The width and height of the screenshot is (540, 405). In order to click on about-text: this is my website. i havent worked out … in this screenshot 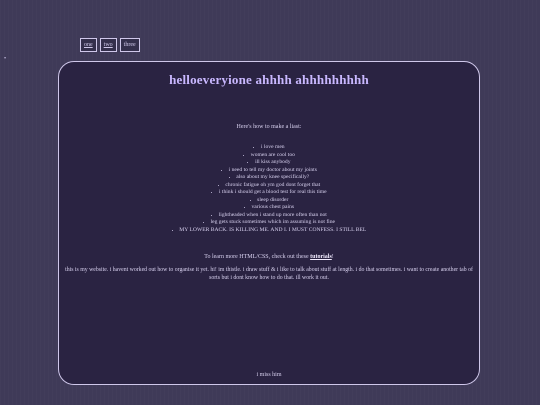, I will do `click(269, 274)`.